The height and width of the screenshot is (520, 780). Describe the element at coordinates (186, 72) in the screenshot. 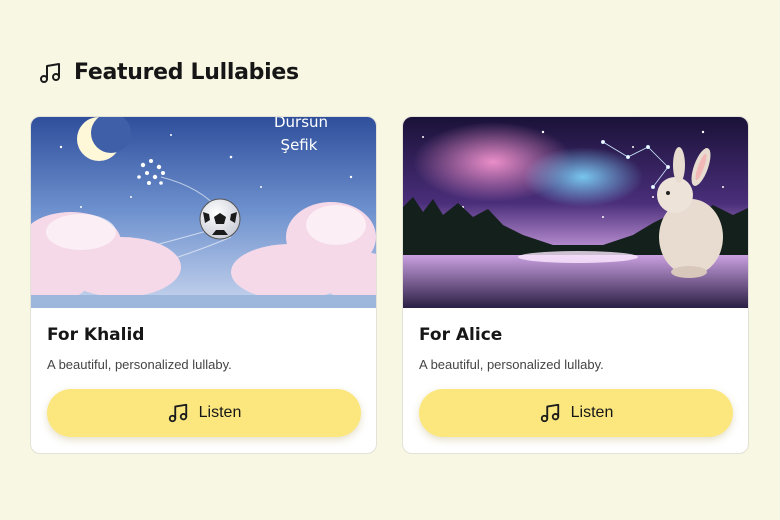

I see `section-title: Featured Lullabies` at that location.